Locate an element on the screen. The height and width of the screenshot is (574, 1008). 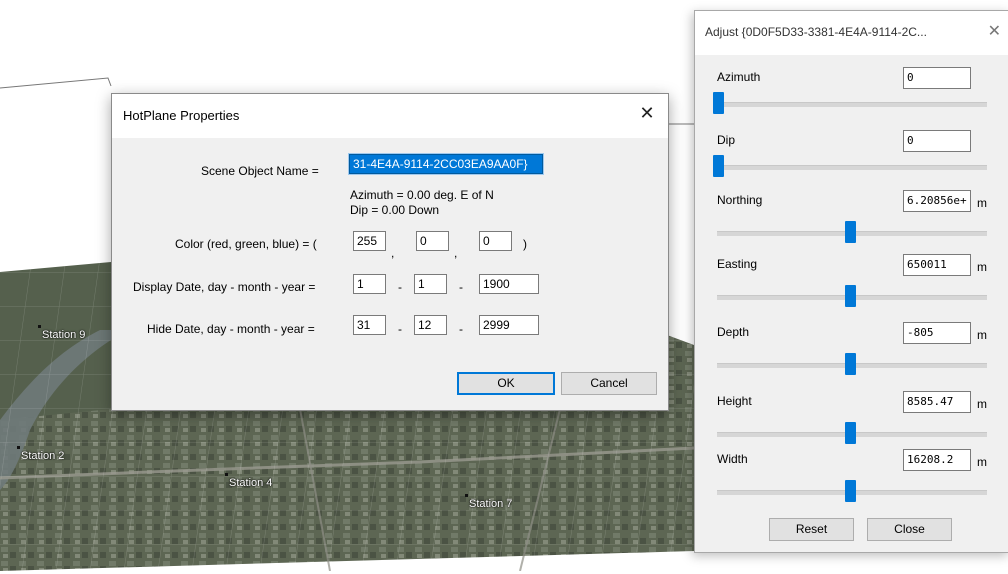
dialog-titlebar: HotPlane Properties ✕ is located at coordinates (390, 116).